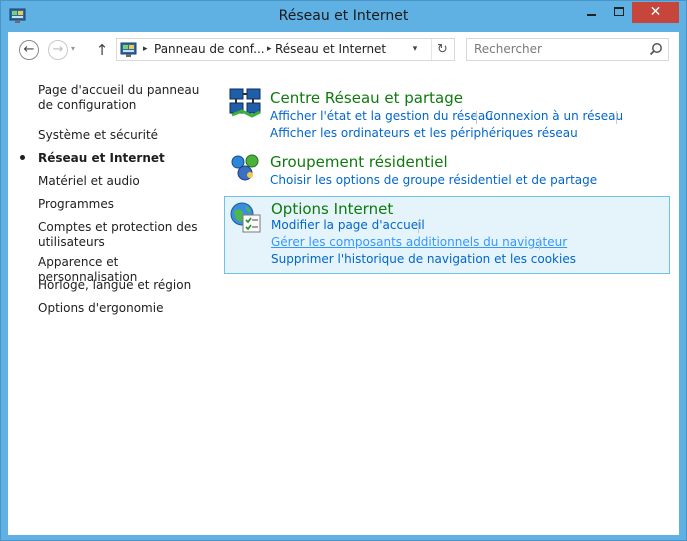 Image resolution: width=687 pixels, height=541 pixels. I want to click on homegroup-icon, so click(245, 167).